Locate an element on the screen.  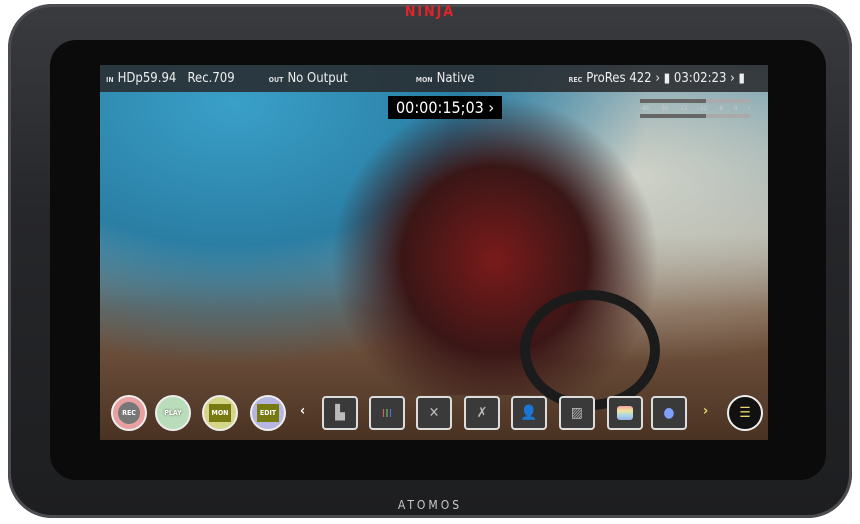
record-status: REC ProRes 422 › ▮ 03:02:23 › ▮ is located at coordinates (656, 78).